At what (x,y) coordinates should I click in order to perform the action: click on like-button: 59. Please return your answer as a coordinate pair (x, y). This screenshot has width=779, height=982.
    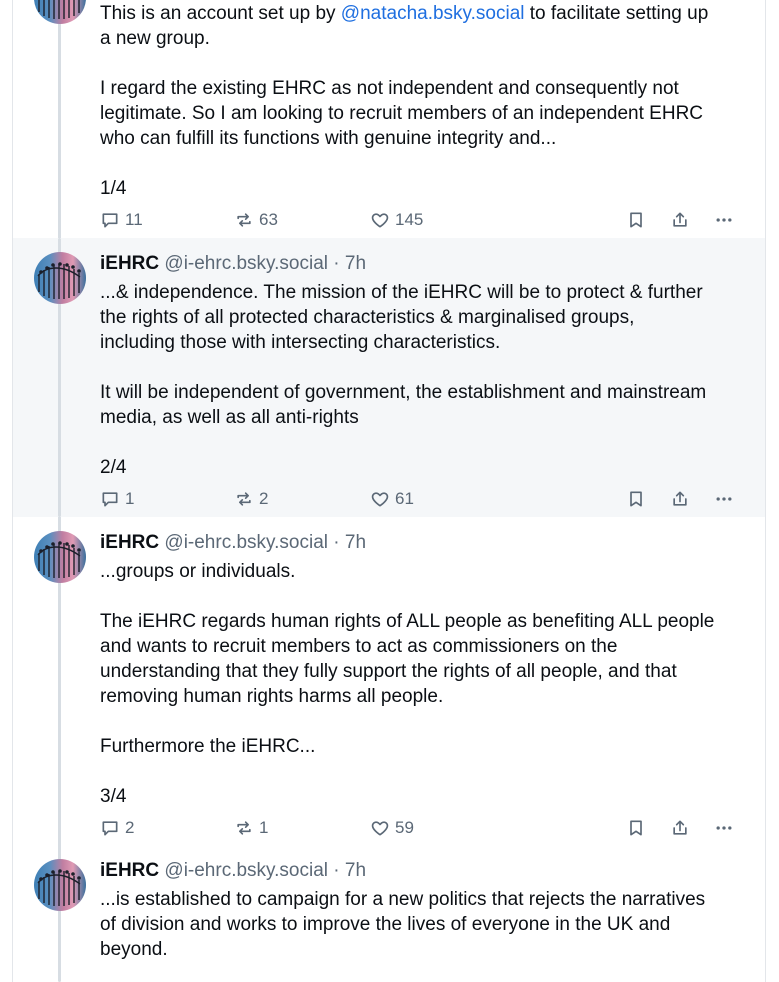
    Looking at the image, I should click on (392, 828).